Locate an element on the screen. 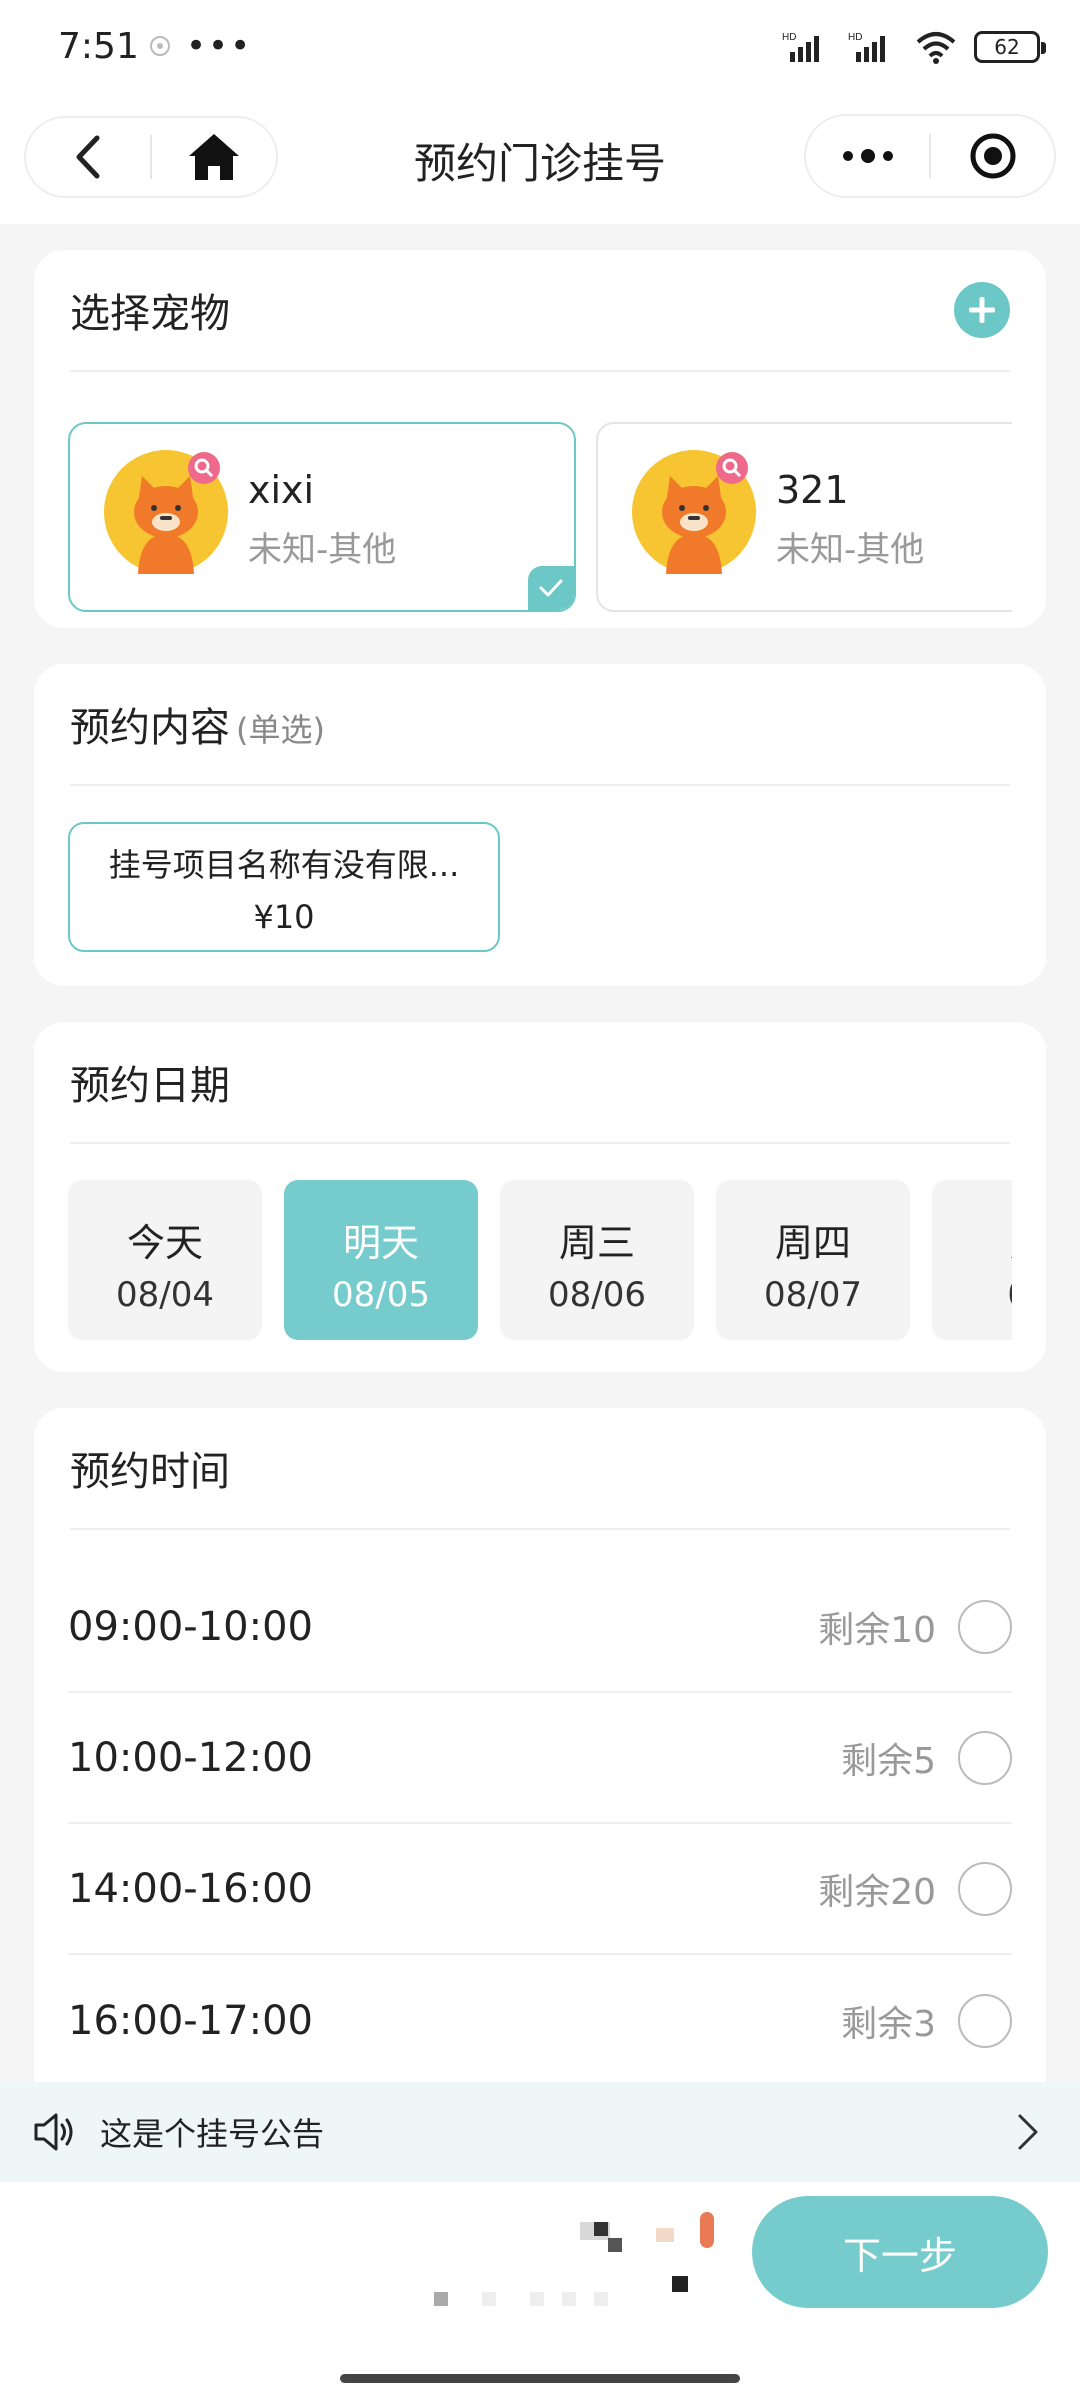  time-slot-right: 剩余10 is located at coordinates (915, 1626).